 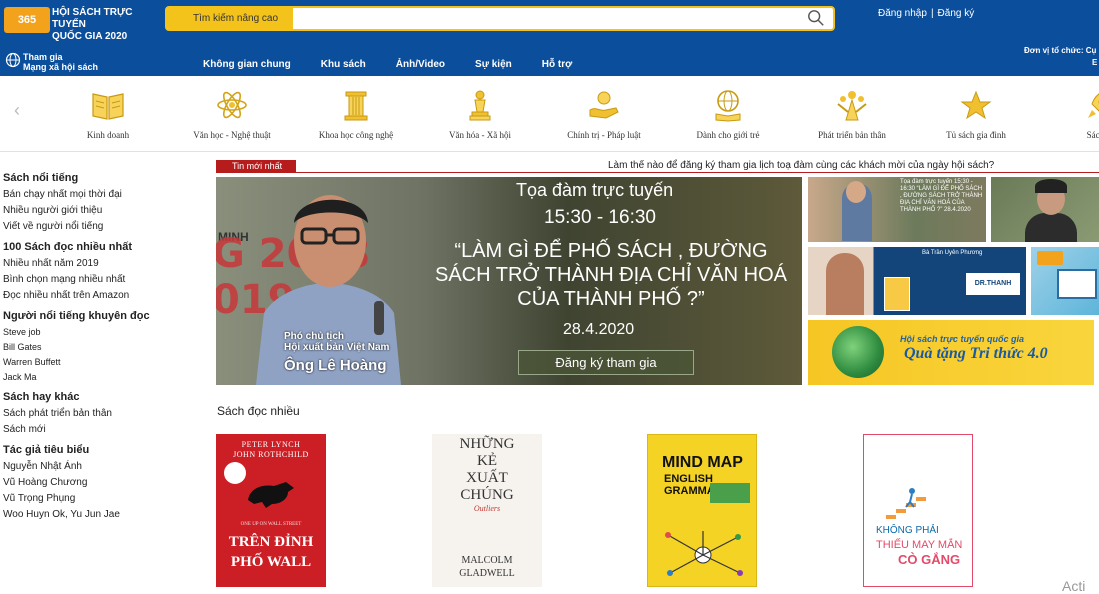 I want to click on star-icon, so click(x=976, y=105).